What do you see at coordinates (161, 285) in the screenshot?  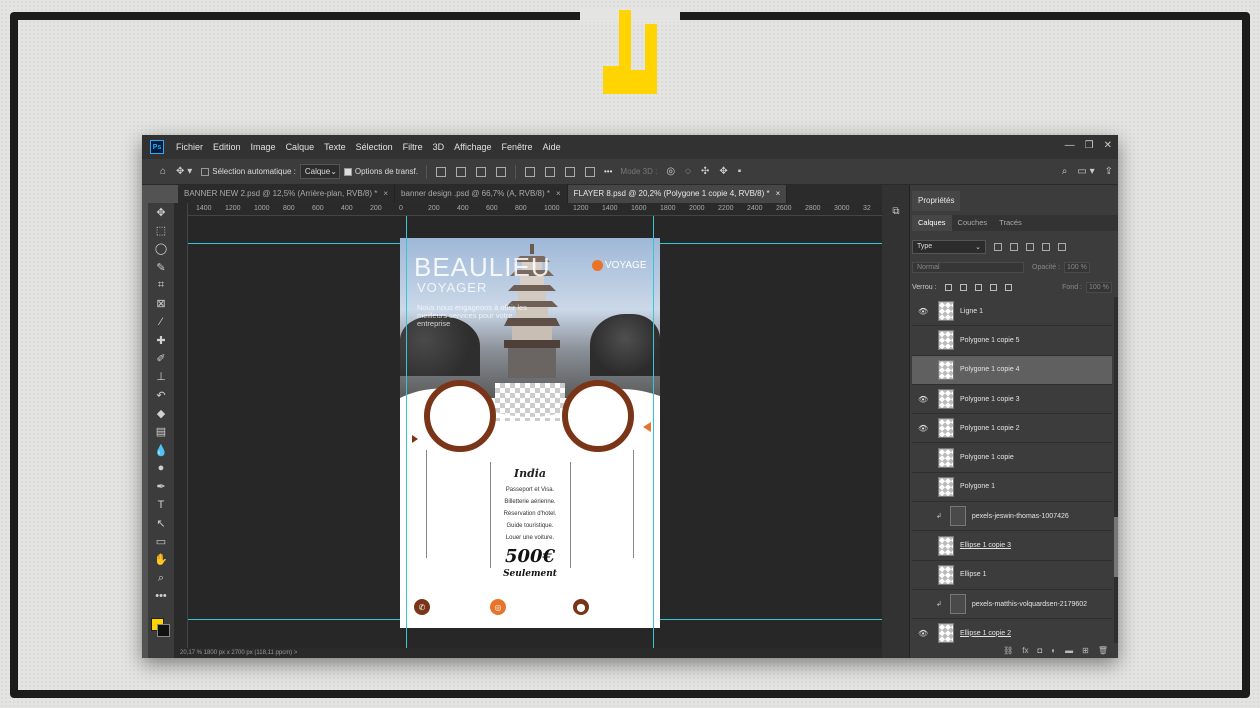 I see `crop-tool-icon: ⌗` at bounding box center [161, 285].